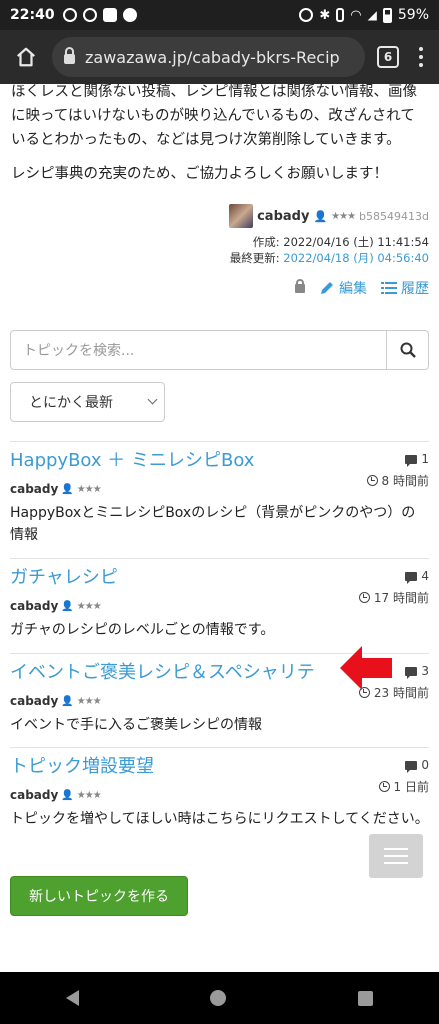 The height and width of the screenshot is (1024, 439). Describe the element at coordinates (283, 216) in the screenshot. I see `author-name: cabady` at that location.